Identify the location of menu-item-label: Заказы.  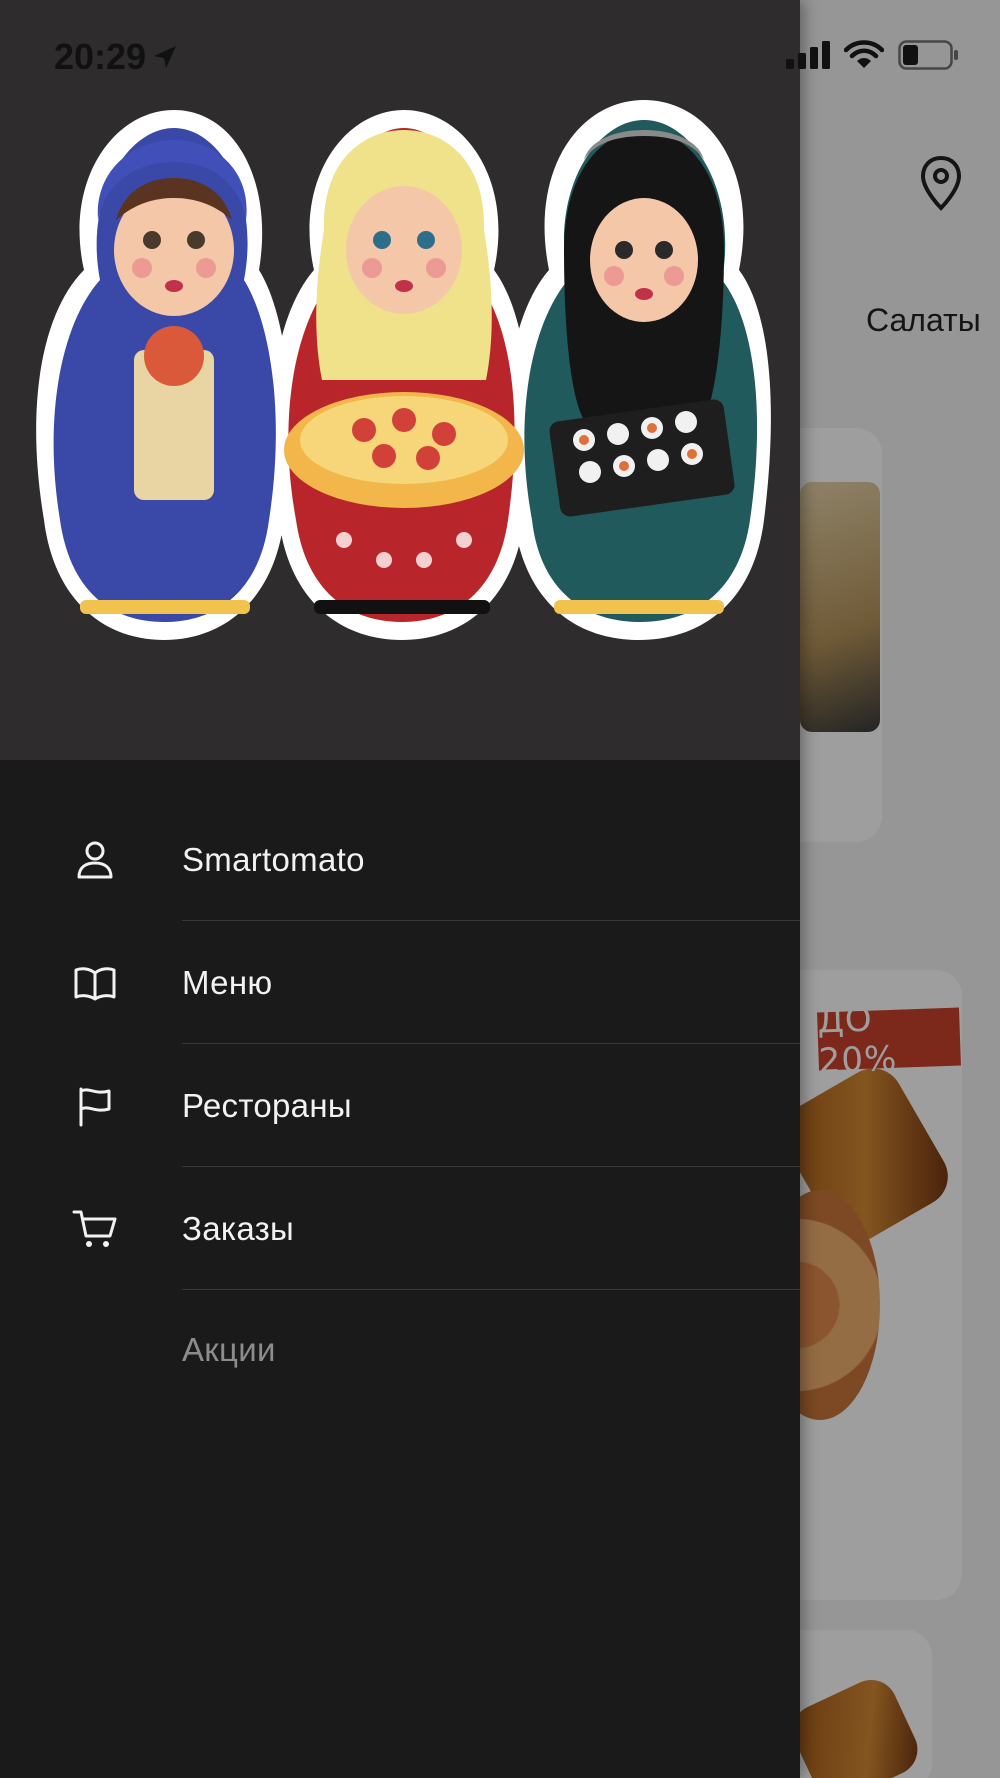
(238, 1228).